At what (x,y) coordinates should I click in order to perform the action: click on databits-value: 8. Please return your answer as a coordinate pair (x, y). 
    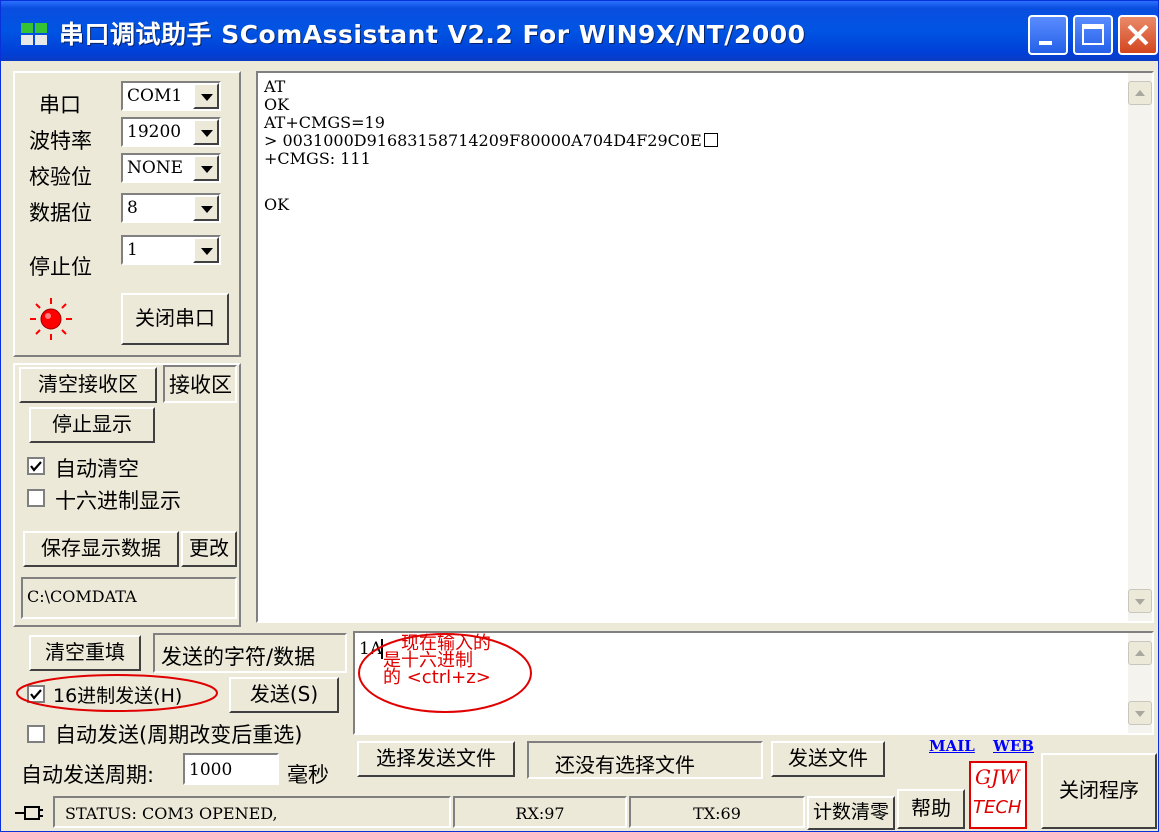
    Looking at the image, I should click on (132, 208).